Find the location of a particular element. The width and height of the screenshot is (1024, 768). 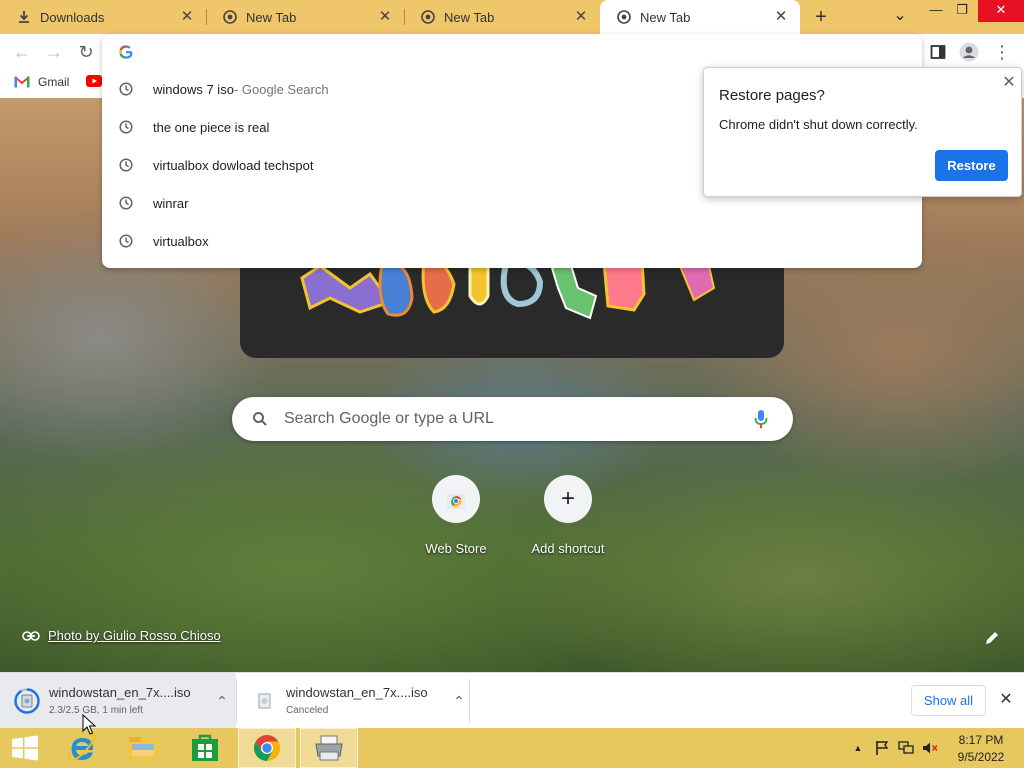

shortcut-web-store: Web Store is located at coordinates (456, 515).